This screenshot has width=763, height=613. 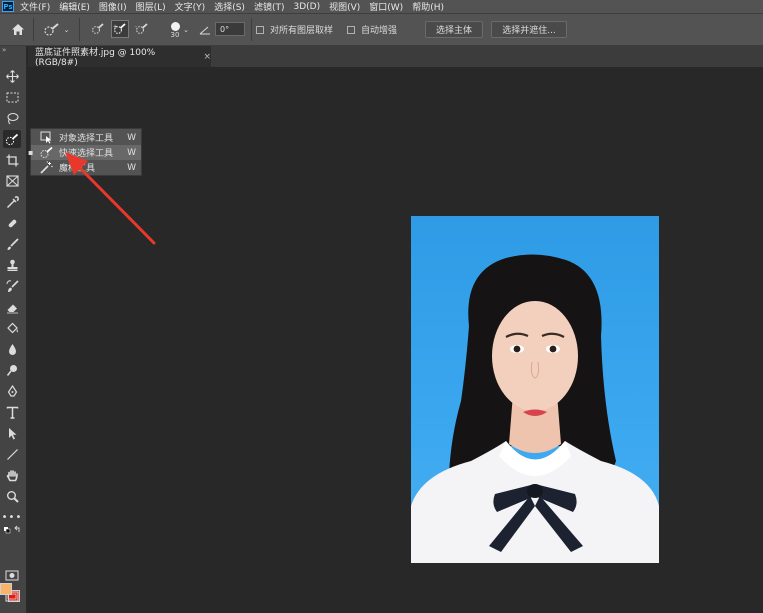 What do you see at coordinates (131, 137) in the screenshot?
I see `flyout-object-select-shortcut: W` at bounding box center [131, 137].